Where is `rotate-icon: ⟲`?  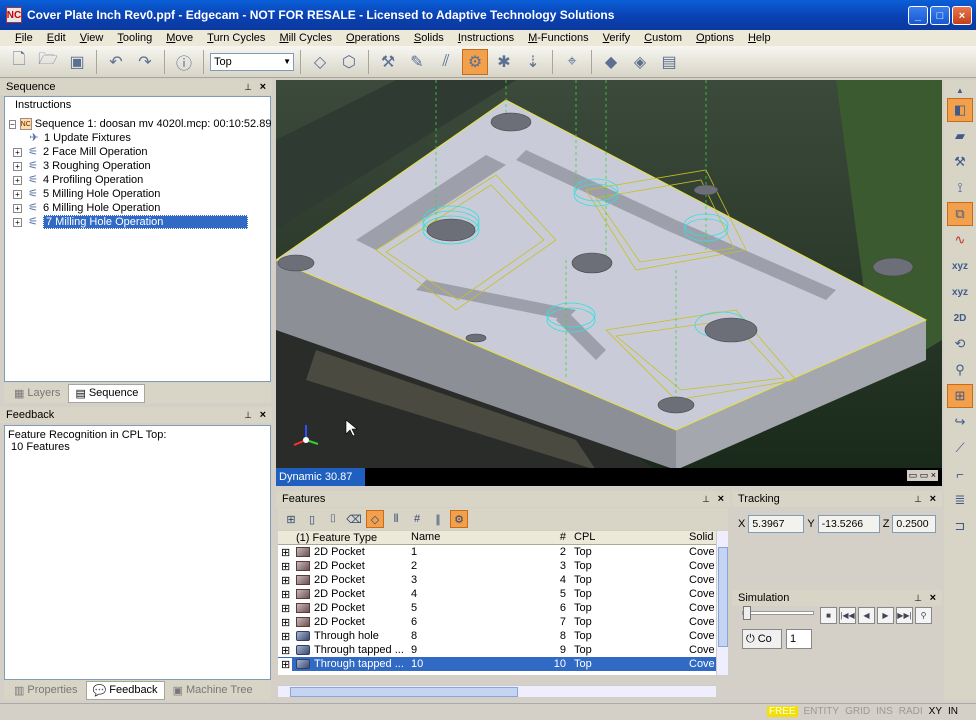 rotate-icon: ⟲ is located at coordinates (960, 344).